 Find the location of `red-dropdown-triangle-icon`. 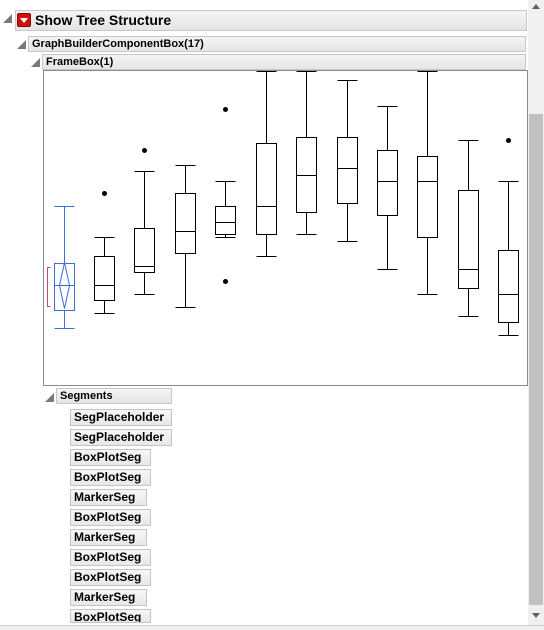

red-dropdown-triangle-icon is located at coordinates (24, 20).